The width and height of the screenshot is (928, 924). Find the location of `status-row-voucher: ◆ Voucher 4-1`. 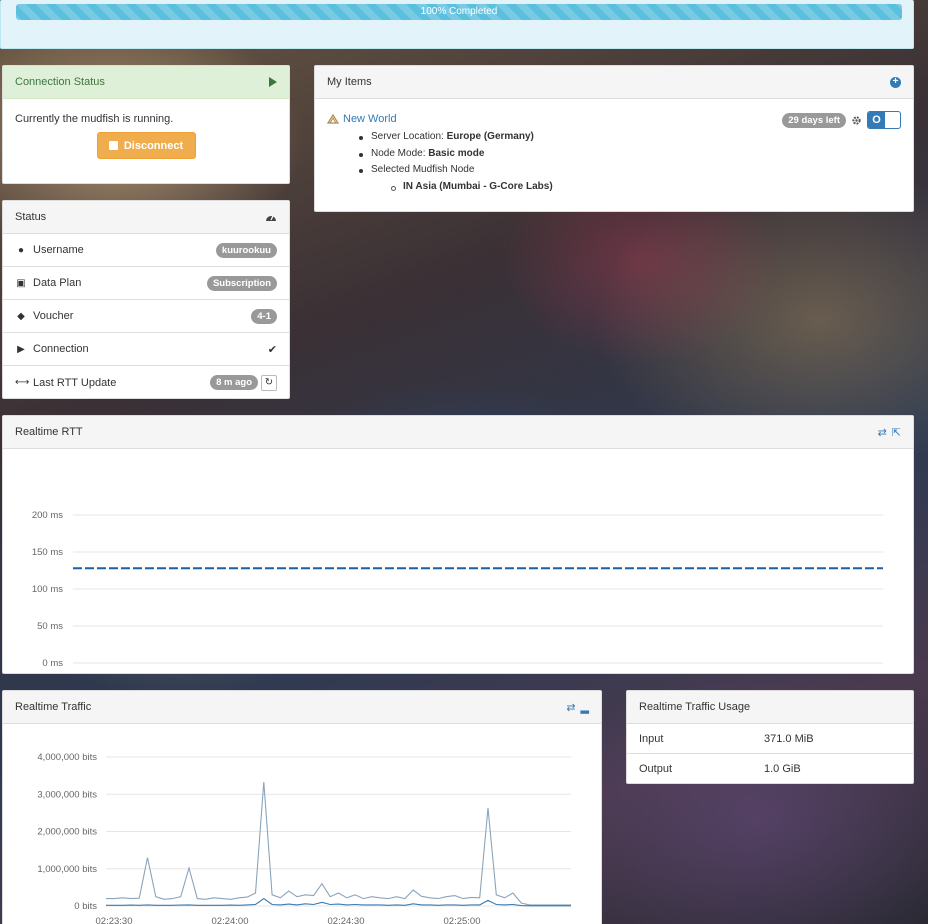

status-row-voucher: ◆ Voucher 4-1 is located at coordinates (146, 316).